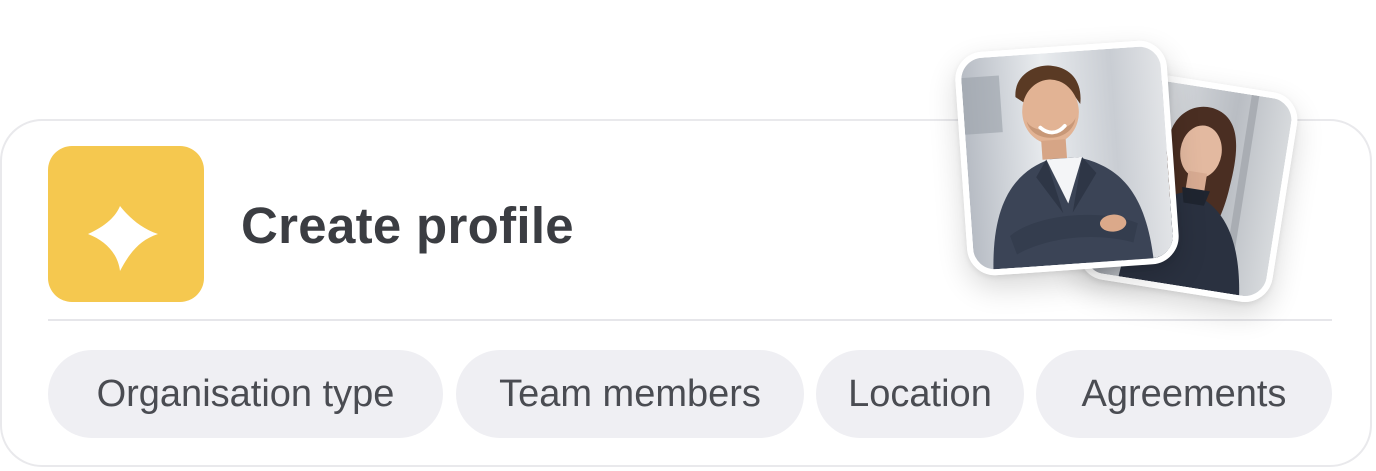 This screenshot has height=471, width=1376. What do you see at coordinates (1184, 394) in the screenshot?
I see `chip-agreements: Agreements` at bounding box center [1184, 394].